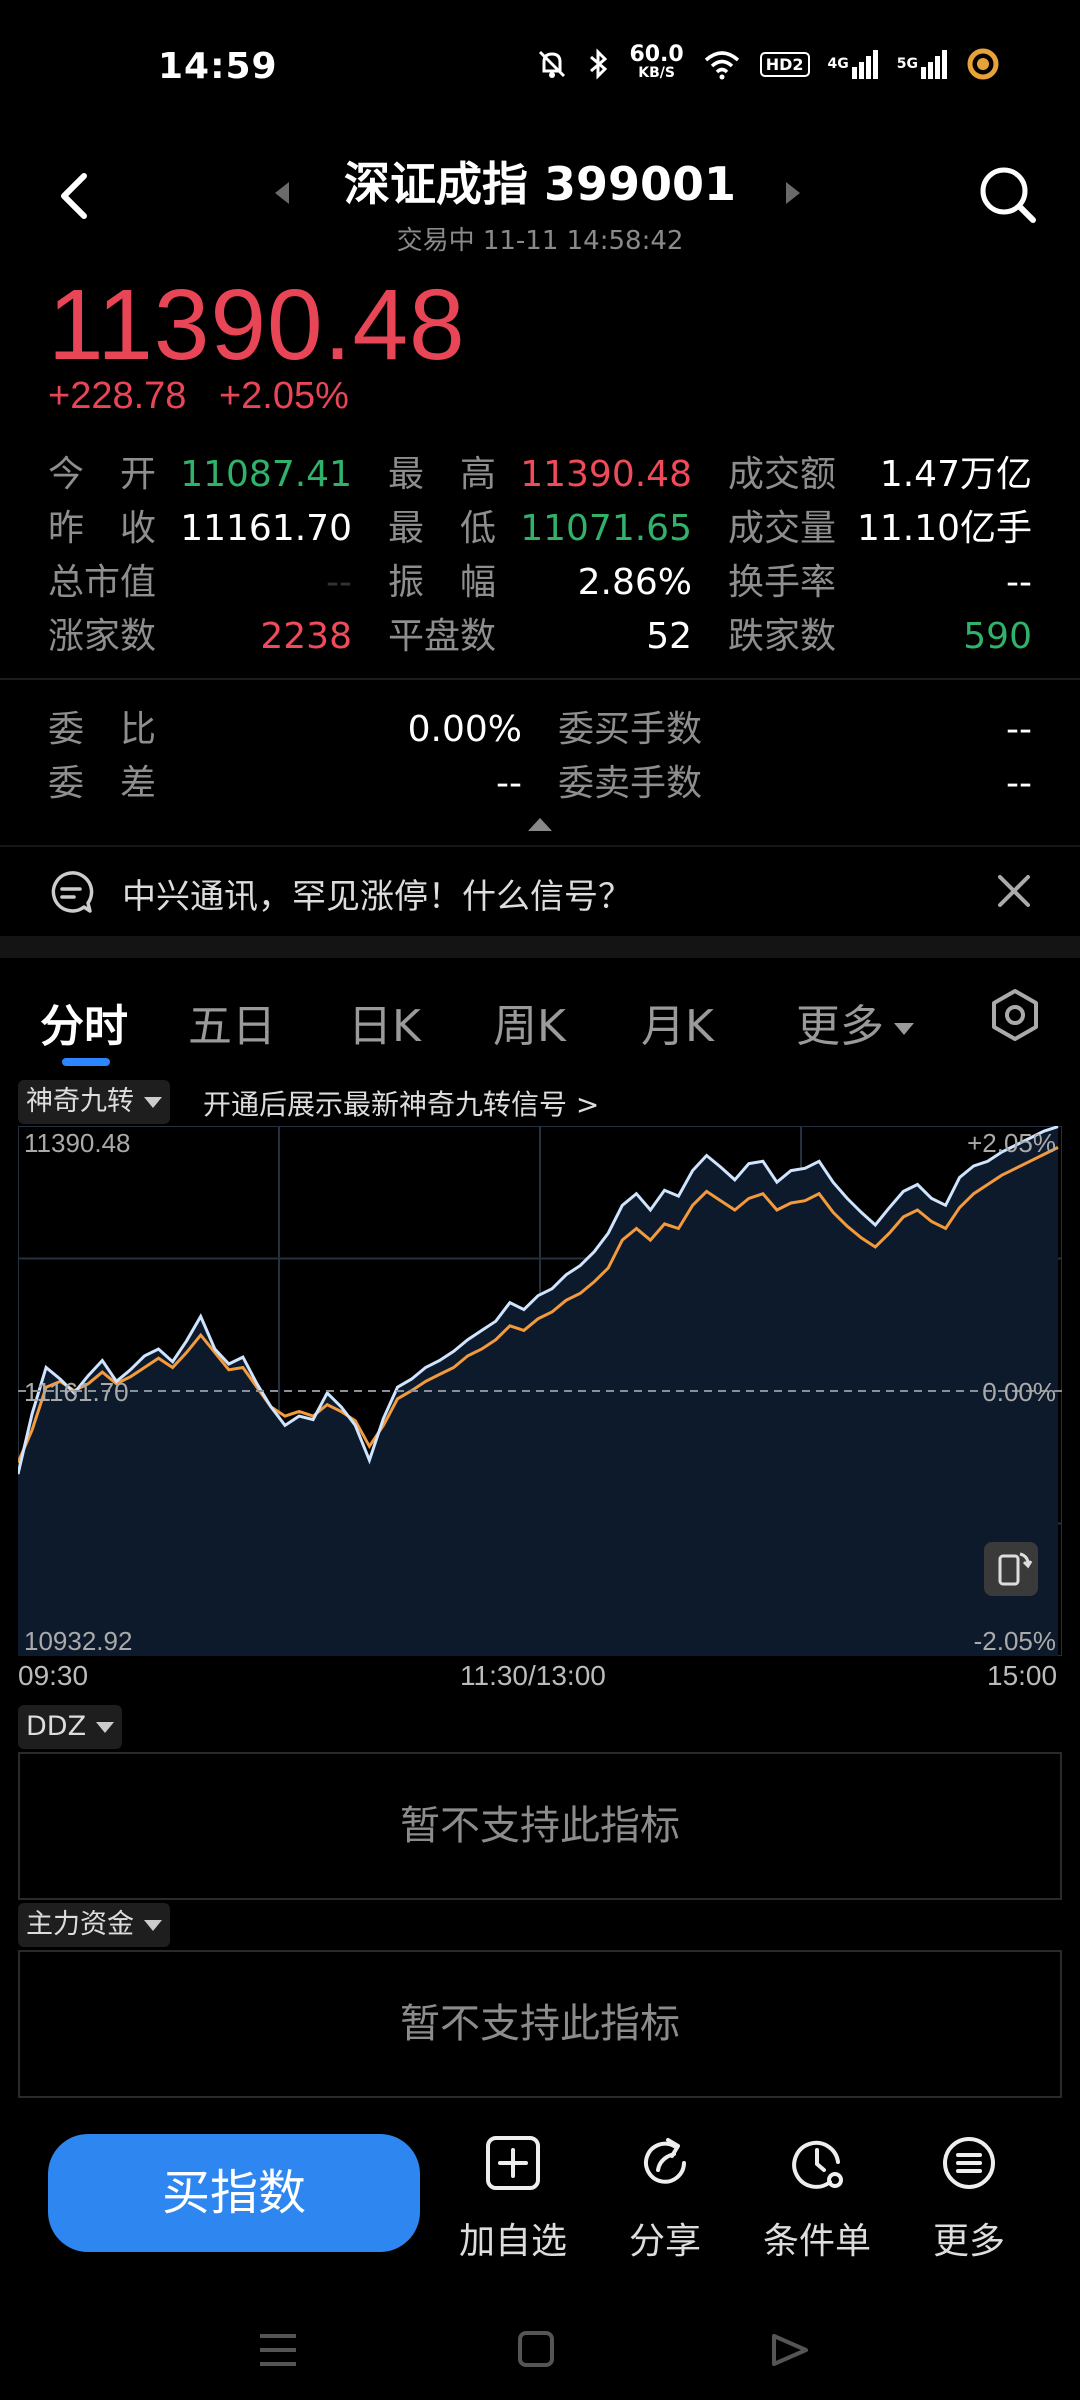 This screenshot has height=2400, width=1080. Describe the element at coordinates (56, 1726) in the screenshot. I see `ddz-selector-label: DDZ` at that location.